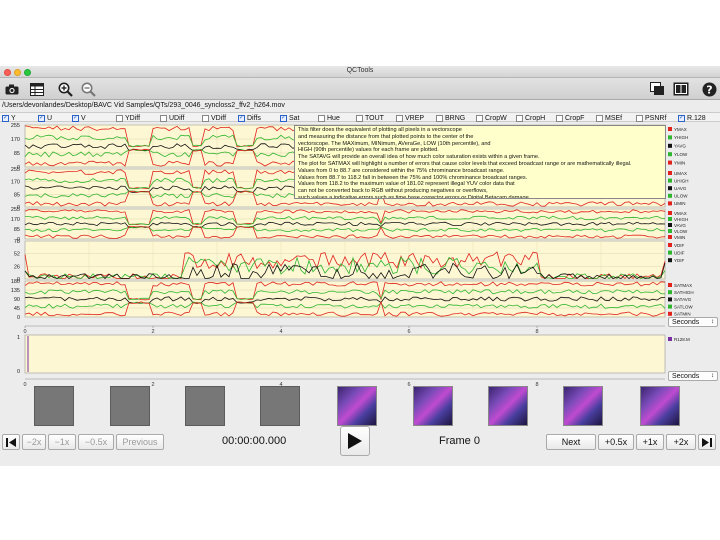  Describe the element at coordinates (679, 252) in the screenshot. I see `legend-label: UDIF` at that location.